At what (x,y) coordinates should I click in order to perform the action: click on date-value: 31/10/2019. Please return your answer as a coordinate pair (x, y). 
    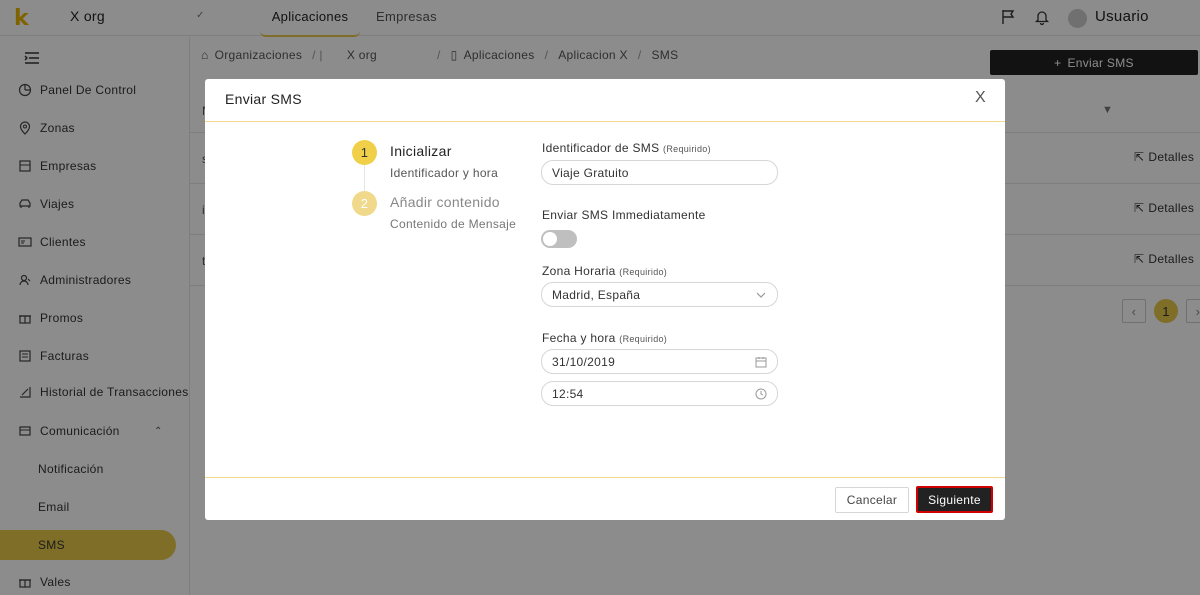
    Looking at the image, I should click on (584, 361).